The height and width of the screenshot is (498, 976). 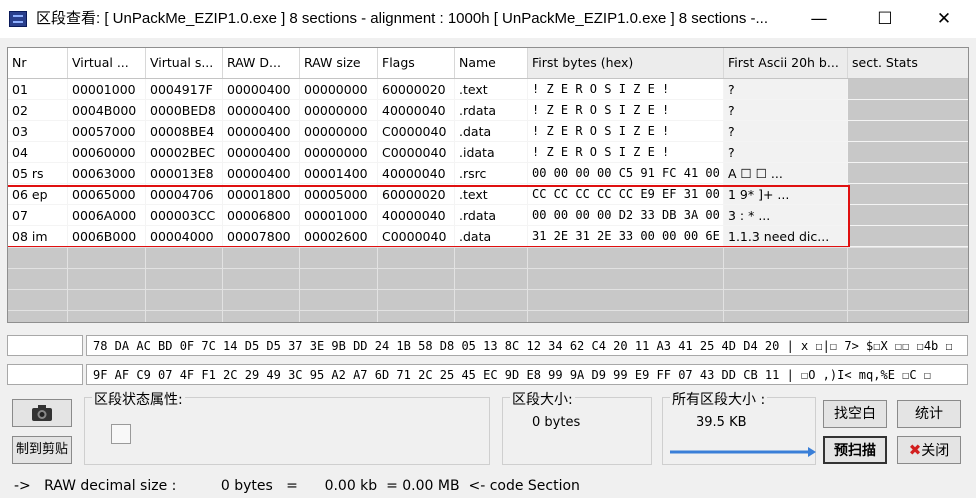 I want to click on close-button: ✖关闭, so click(x=929, y=450).